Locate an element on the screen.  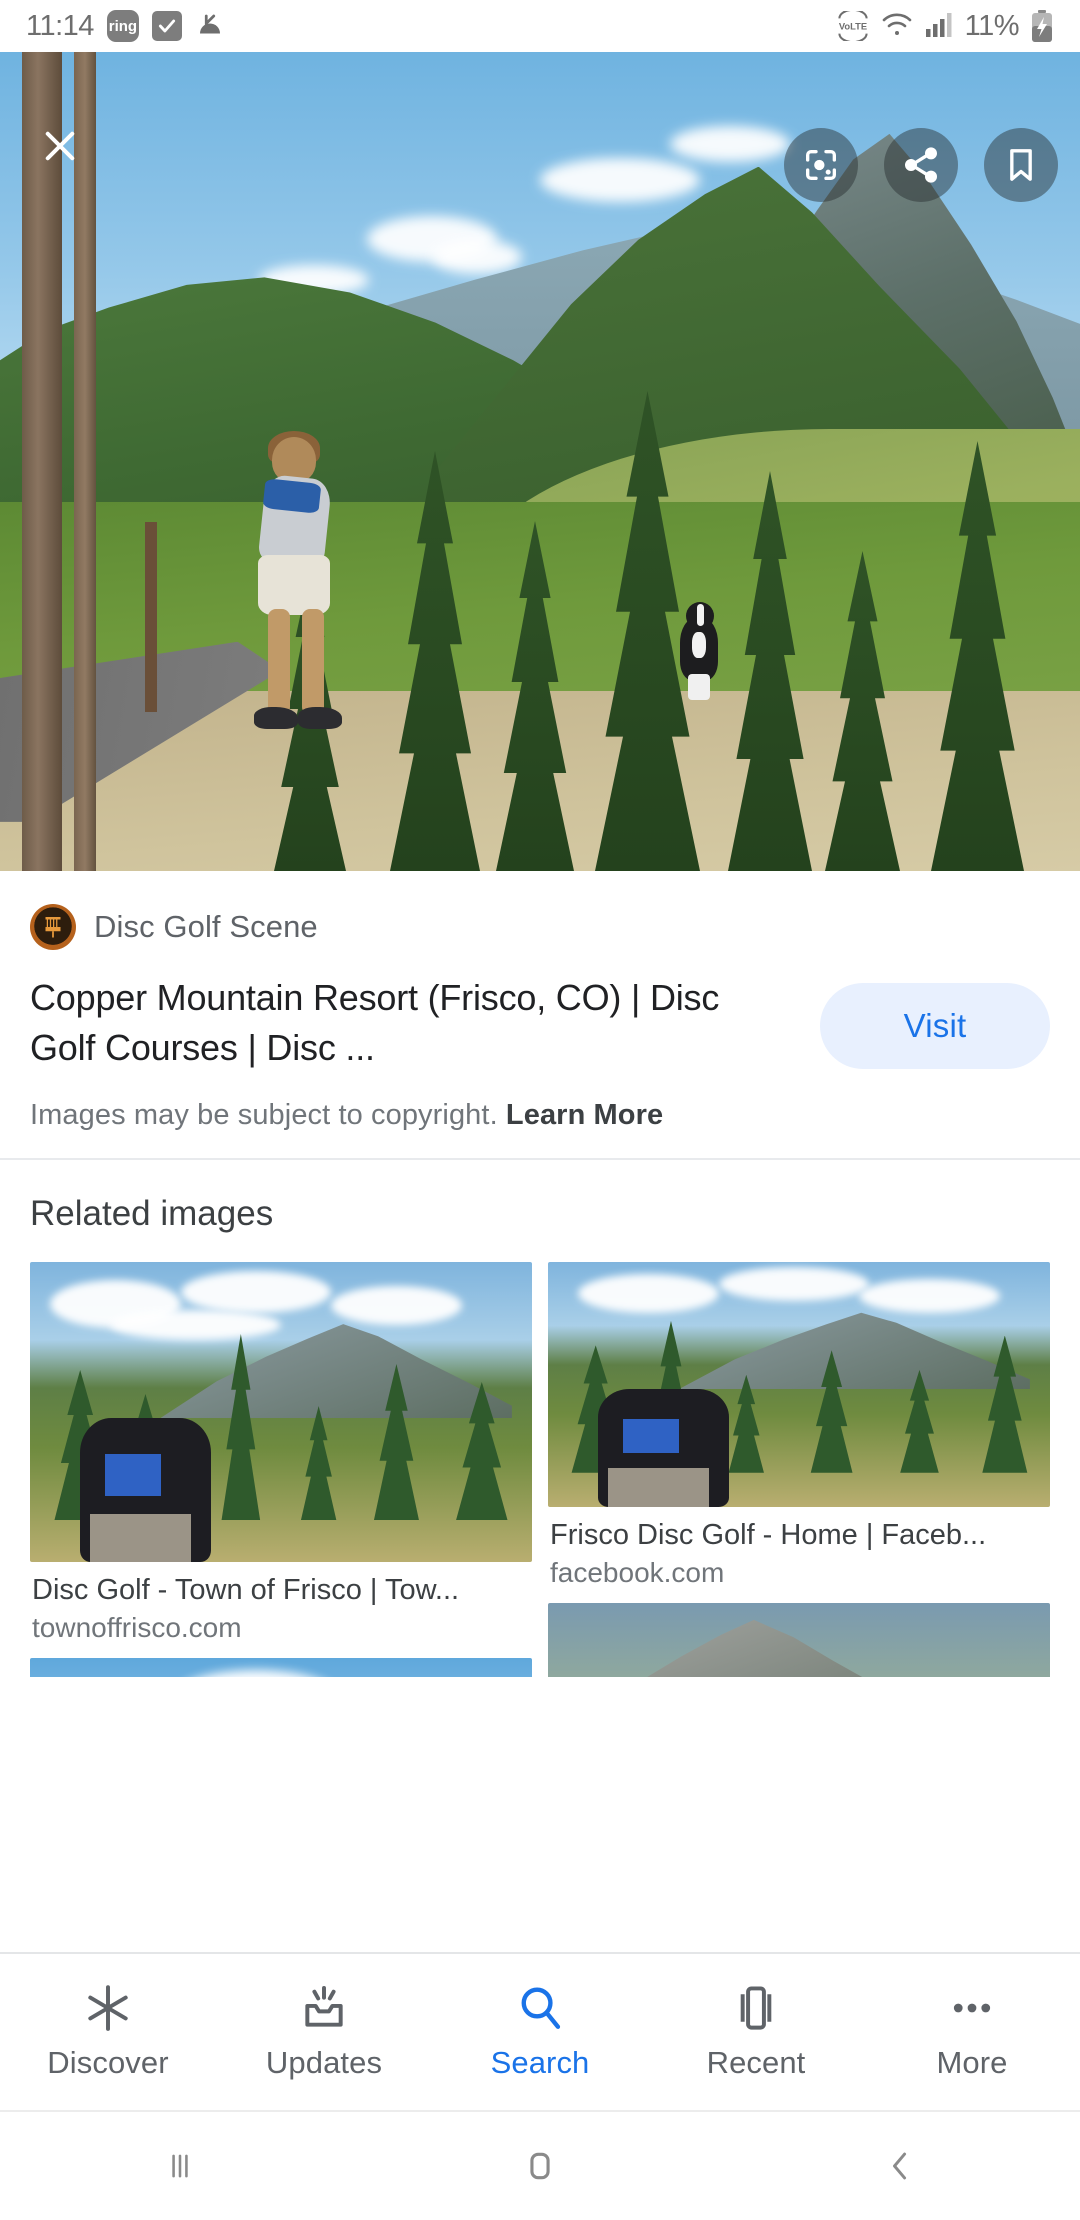
nav-label: More is located at coordinates (972, 2062).